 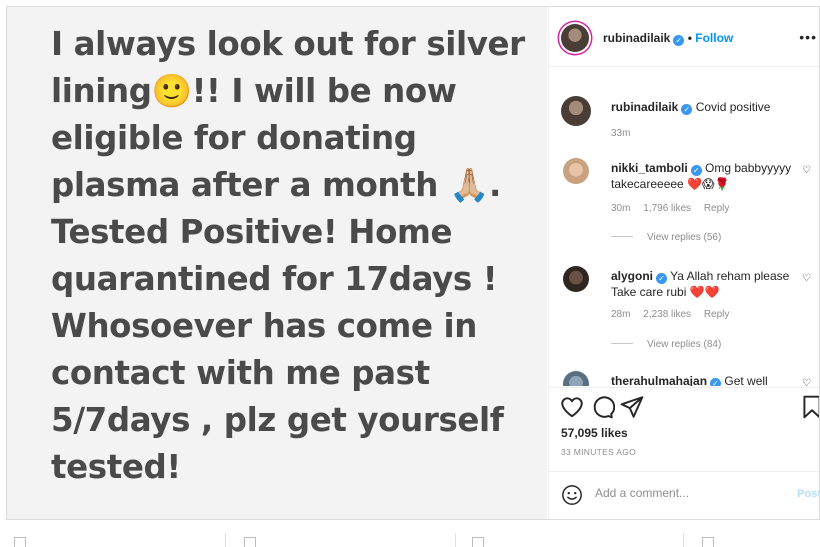 What do you see at coordinates (274, 279) in the screenshot?
I see `post-text-line: quarantined for 17days !` at bounding box center [274, 279].